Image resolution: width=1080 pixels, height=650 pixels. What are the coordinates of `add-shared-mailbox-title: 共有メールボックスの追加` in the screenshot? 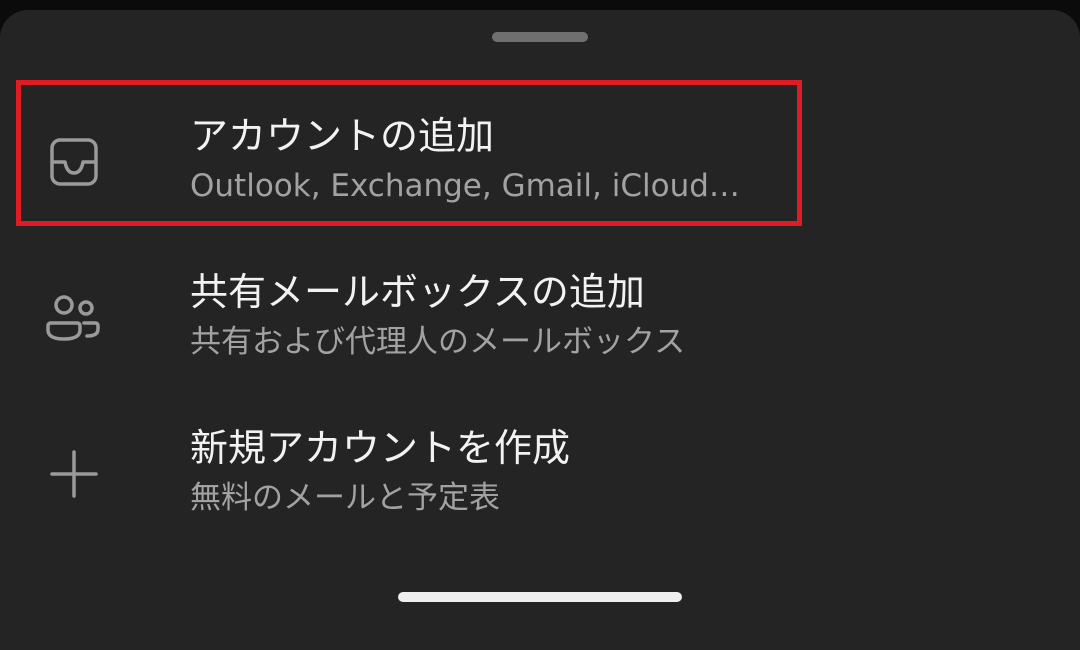 It's located at (417, 292).